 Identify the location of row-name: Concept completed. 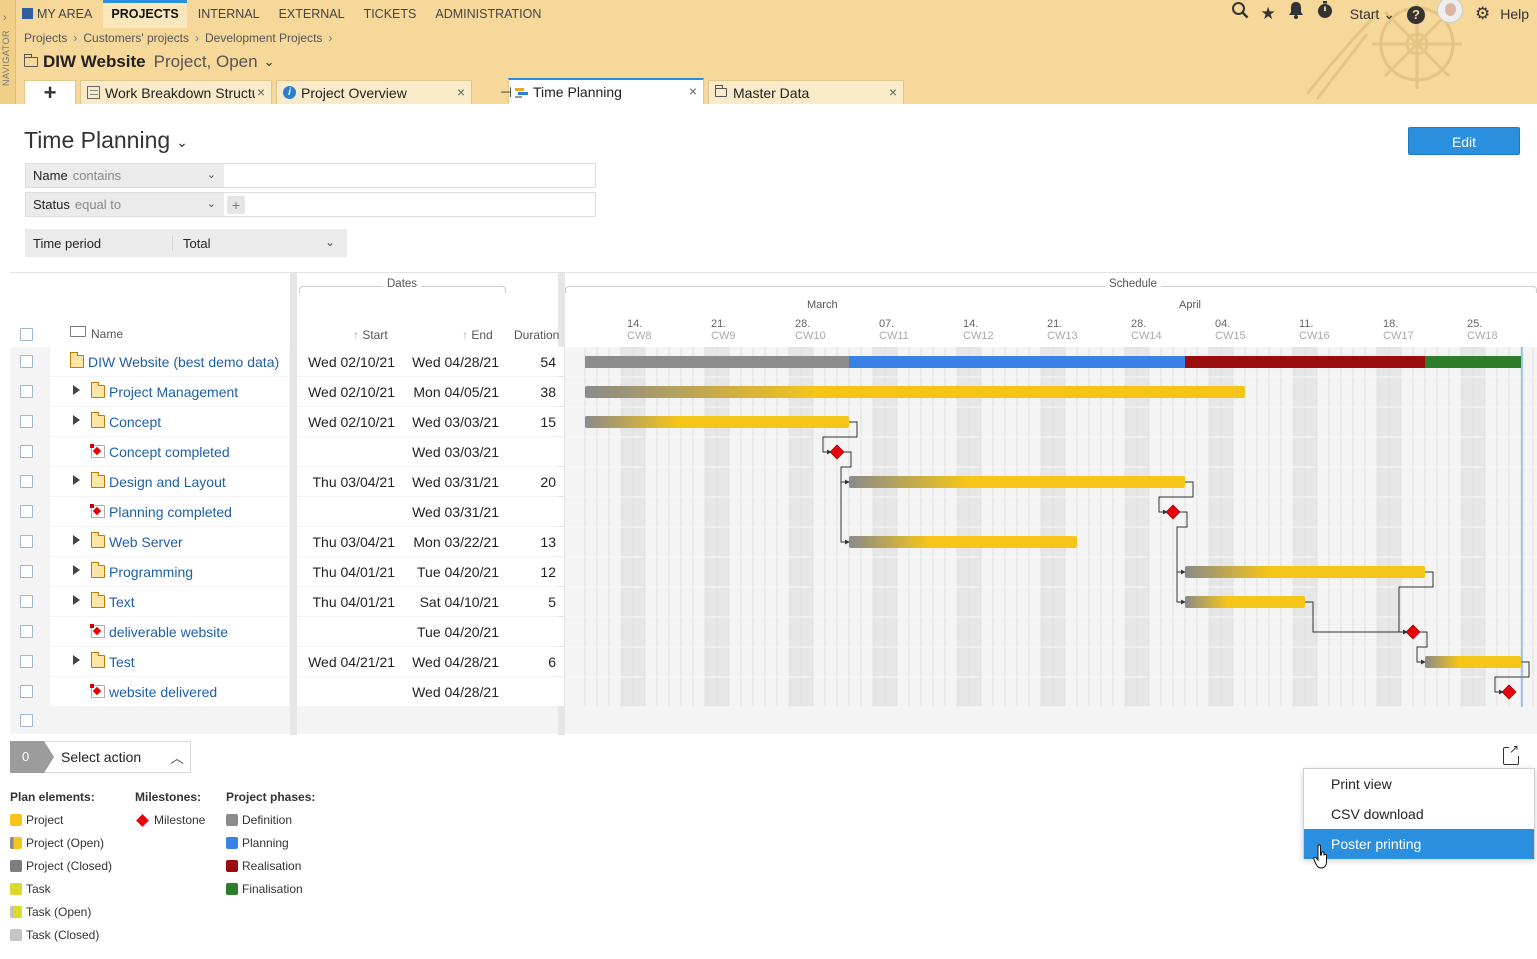
(169, 452).